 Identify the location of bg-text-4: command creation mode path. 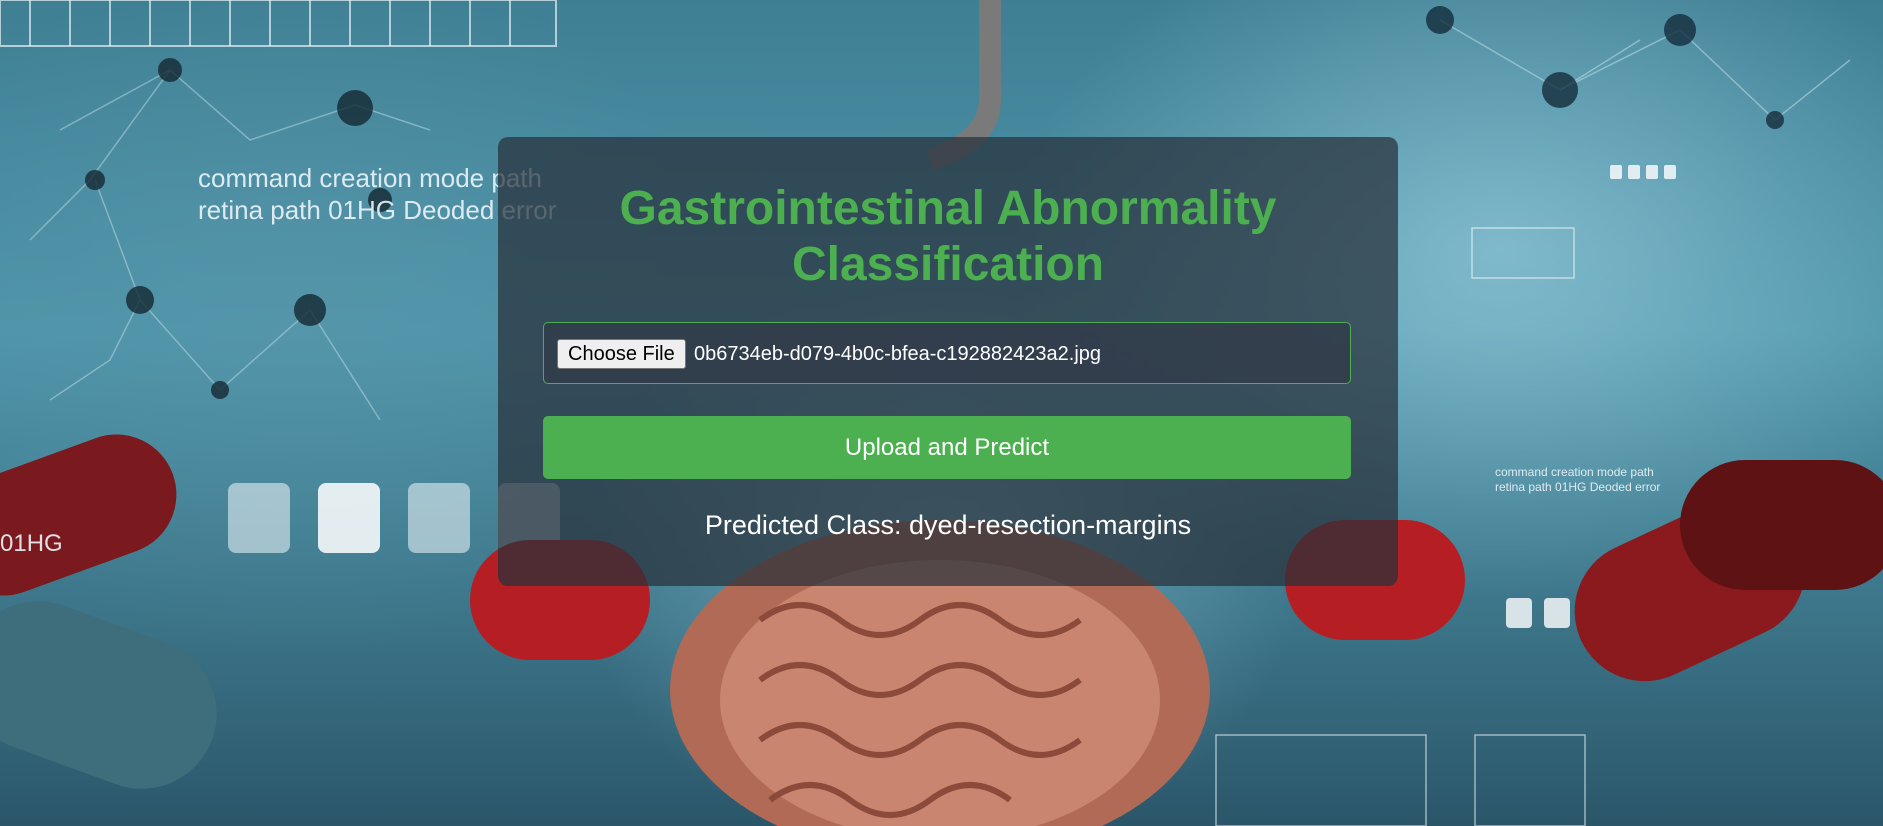
(1574, 472).